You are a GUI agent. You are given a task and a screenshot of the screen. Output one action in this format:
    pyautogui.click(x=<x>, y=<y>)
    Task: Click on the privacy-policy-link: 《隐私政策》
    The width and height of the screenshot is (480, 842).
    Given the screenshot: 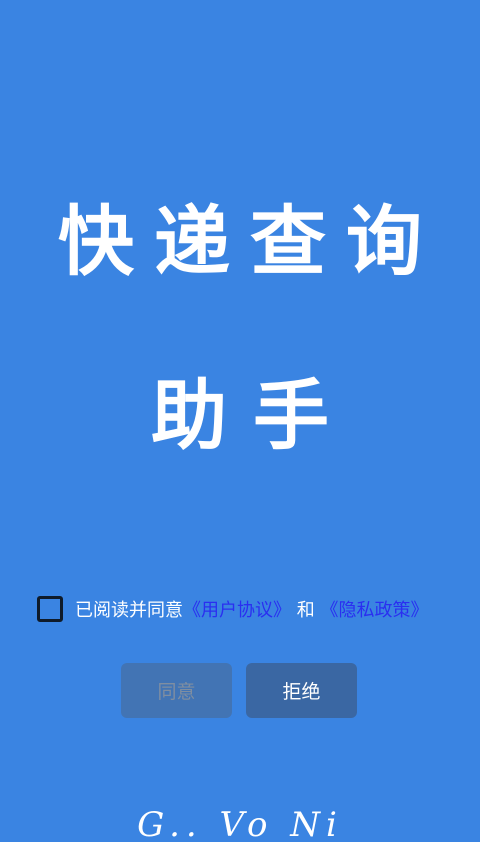 What is the action you would take?
    pyautogui.click(x=374, y=610)
    